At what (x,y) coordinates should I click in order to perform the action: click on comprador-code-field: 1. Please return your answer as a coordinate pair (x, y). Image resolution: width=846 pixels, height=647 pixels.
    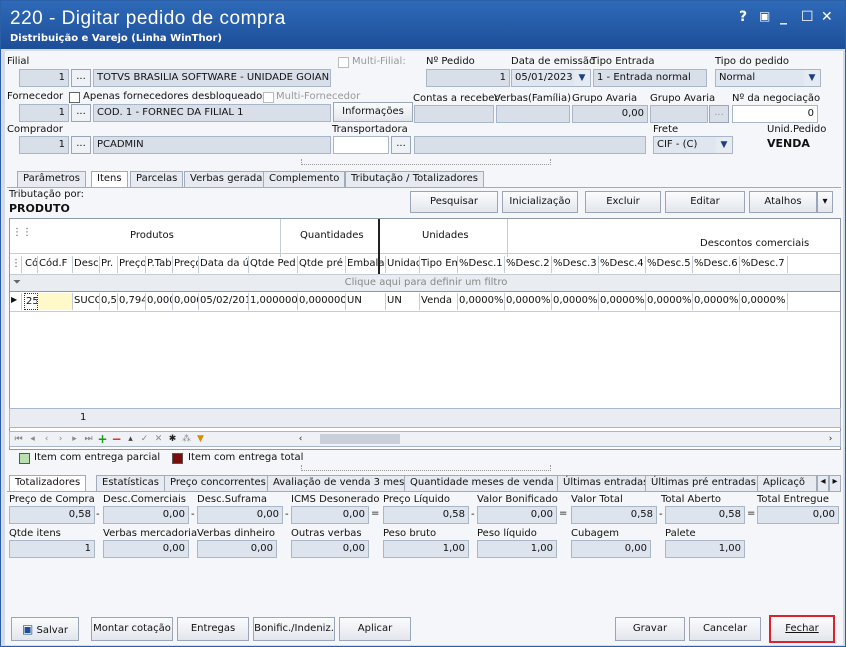
    Looking at the image, I should click on (44, 145).